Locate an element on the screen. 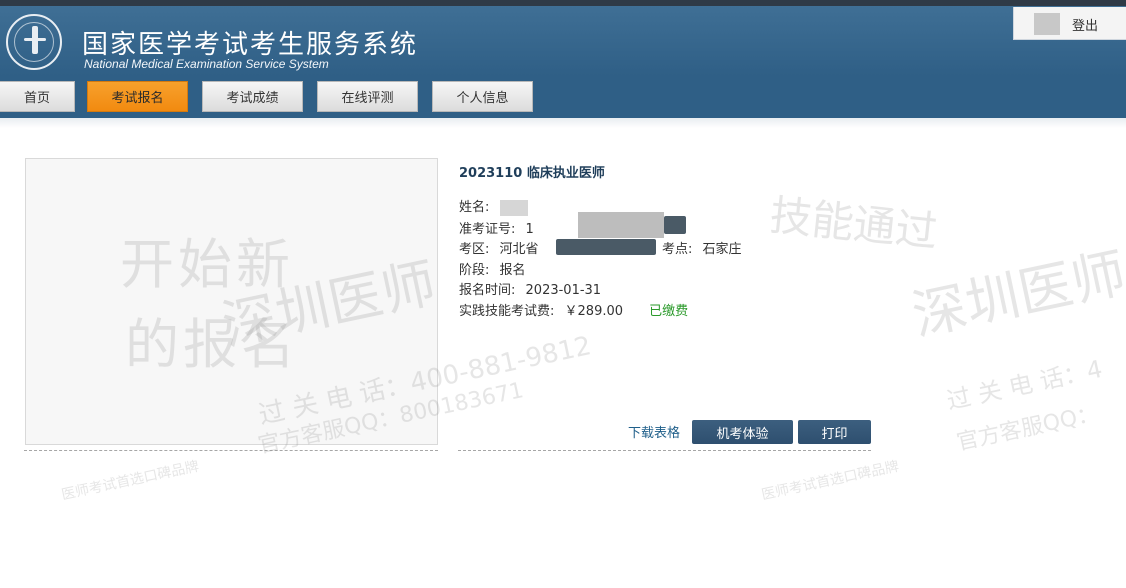 The image size is (1126, 588). field-admission: 准考证号: 1 is located at coordinates (496, 227).